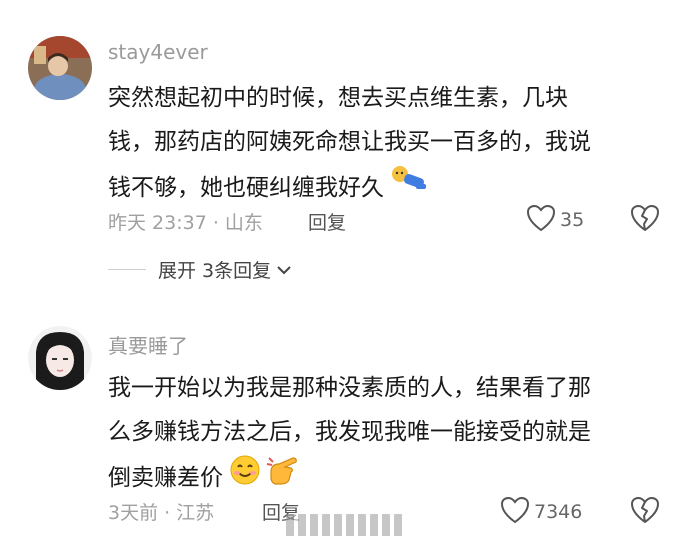 The image size is (690, 542). What do you see at coordinates (349, 432) in the screenshot?
I see `comment-text-line: 么多赚钱方法之后，我发现我唯一能接受的就是` at bounding box center [349, 432].